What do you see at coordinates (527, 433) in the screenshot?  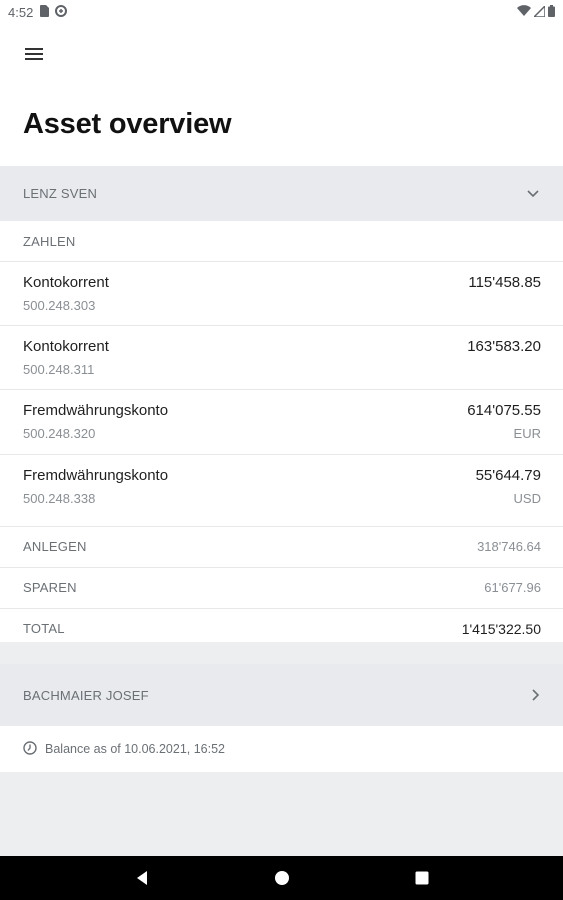 I see `account-currency: EUR` at bounding box center [527, 433].